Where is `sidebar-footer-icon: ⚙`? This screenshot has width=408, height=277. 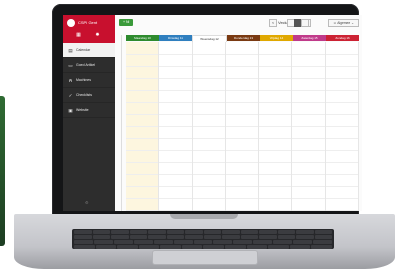
sidebar-footer-icon: ⚙ is located at coordinates (87, 202).